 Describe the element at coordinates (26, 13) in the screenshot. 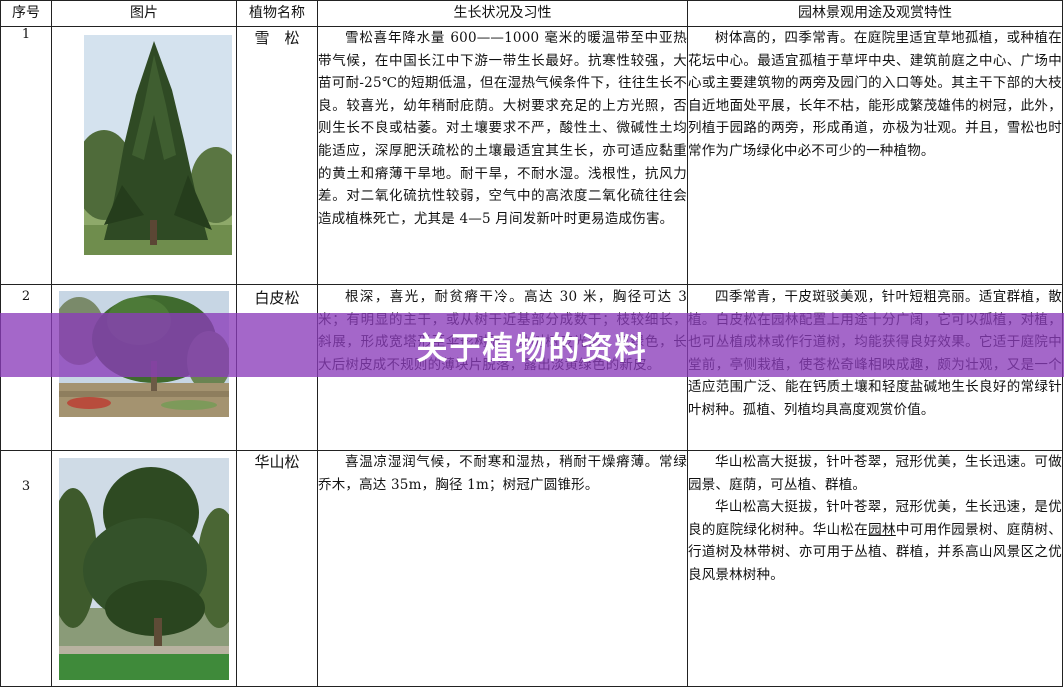

I see `header-index: 序号` at that location.